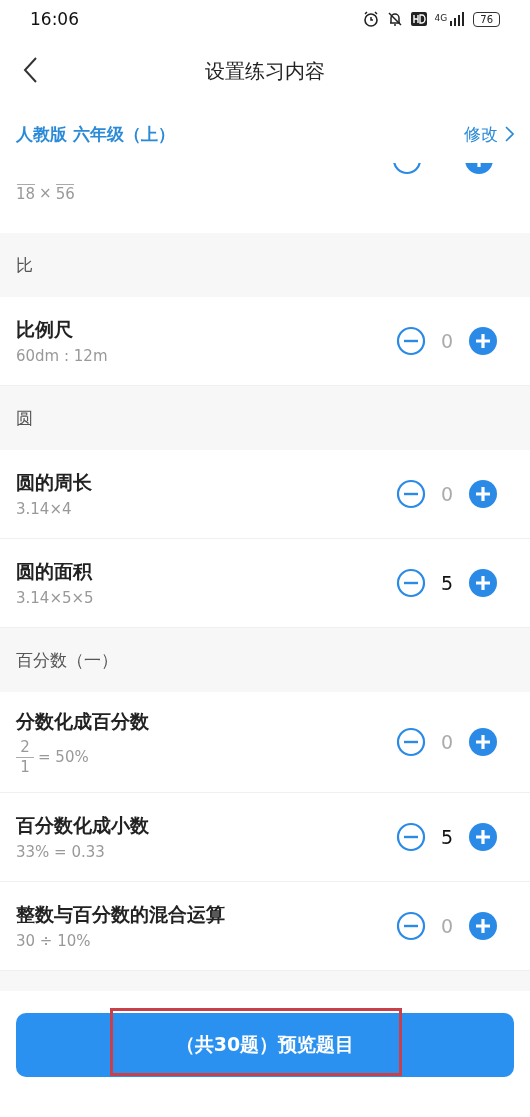 This screenshot has width=530, height=1117. I want to click on edit-link: 修改, so click(489, 134).